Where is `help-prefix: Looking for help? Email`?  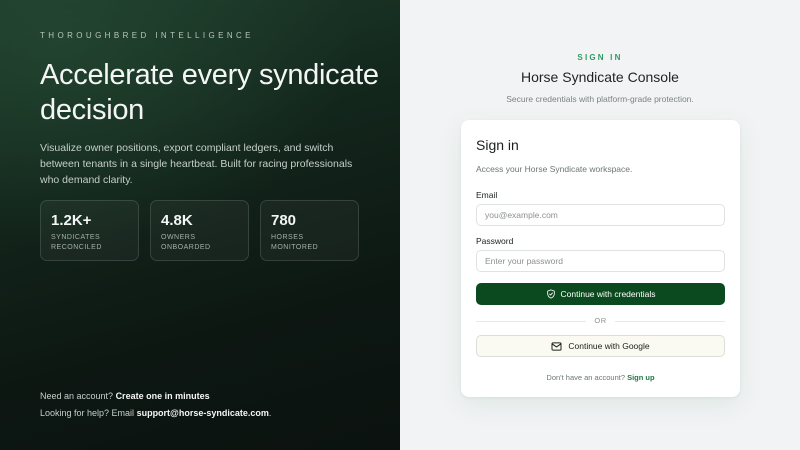
help-prefix: Looking for help? Email is located at coordinates (88, 413).